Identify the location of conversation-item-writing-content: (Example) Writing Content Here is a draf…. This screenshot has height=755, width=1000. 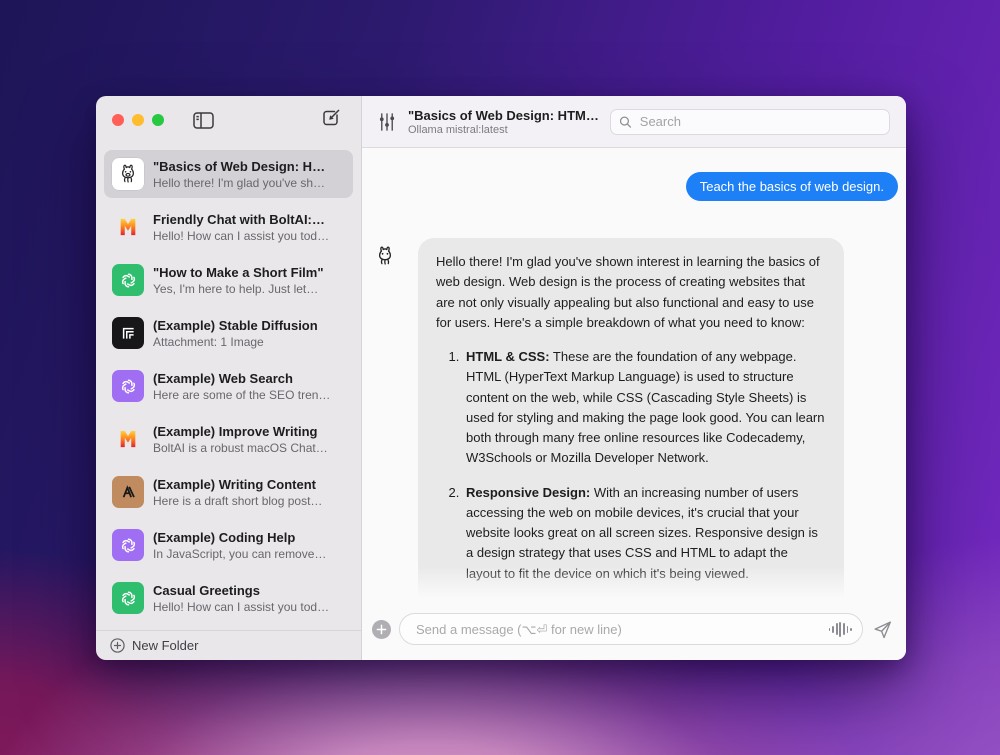
(228, 492).